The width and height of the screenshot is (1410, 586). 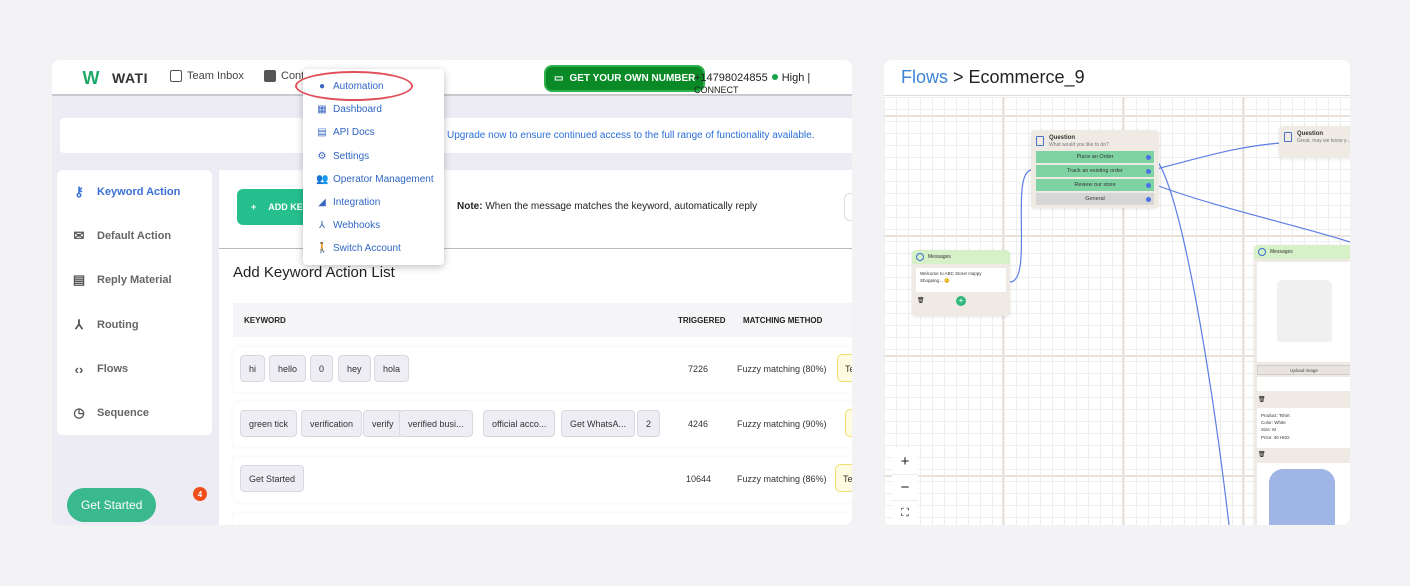 What do you see at coordinates (79, 324) in the screenshot?
I see `routing-icon: ⅄` at bounding box center [79, 324].